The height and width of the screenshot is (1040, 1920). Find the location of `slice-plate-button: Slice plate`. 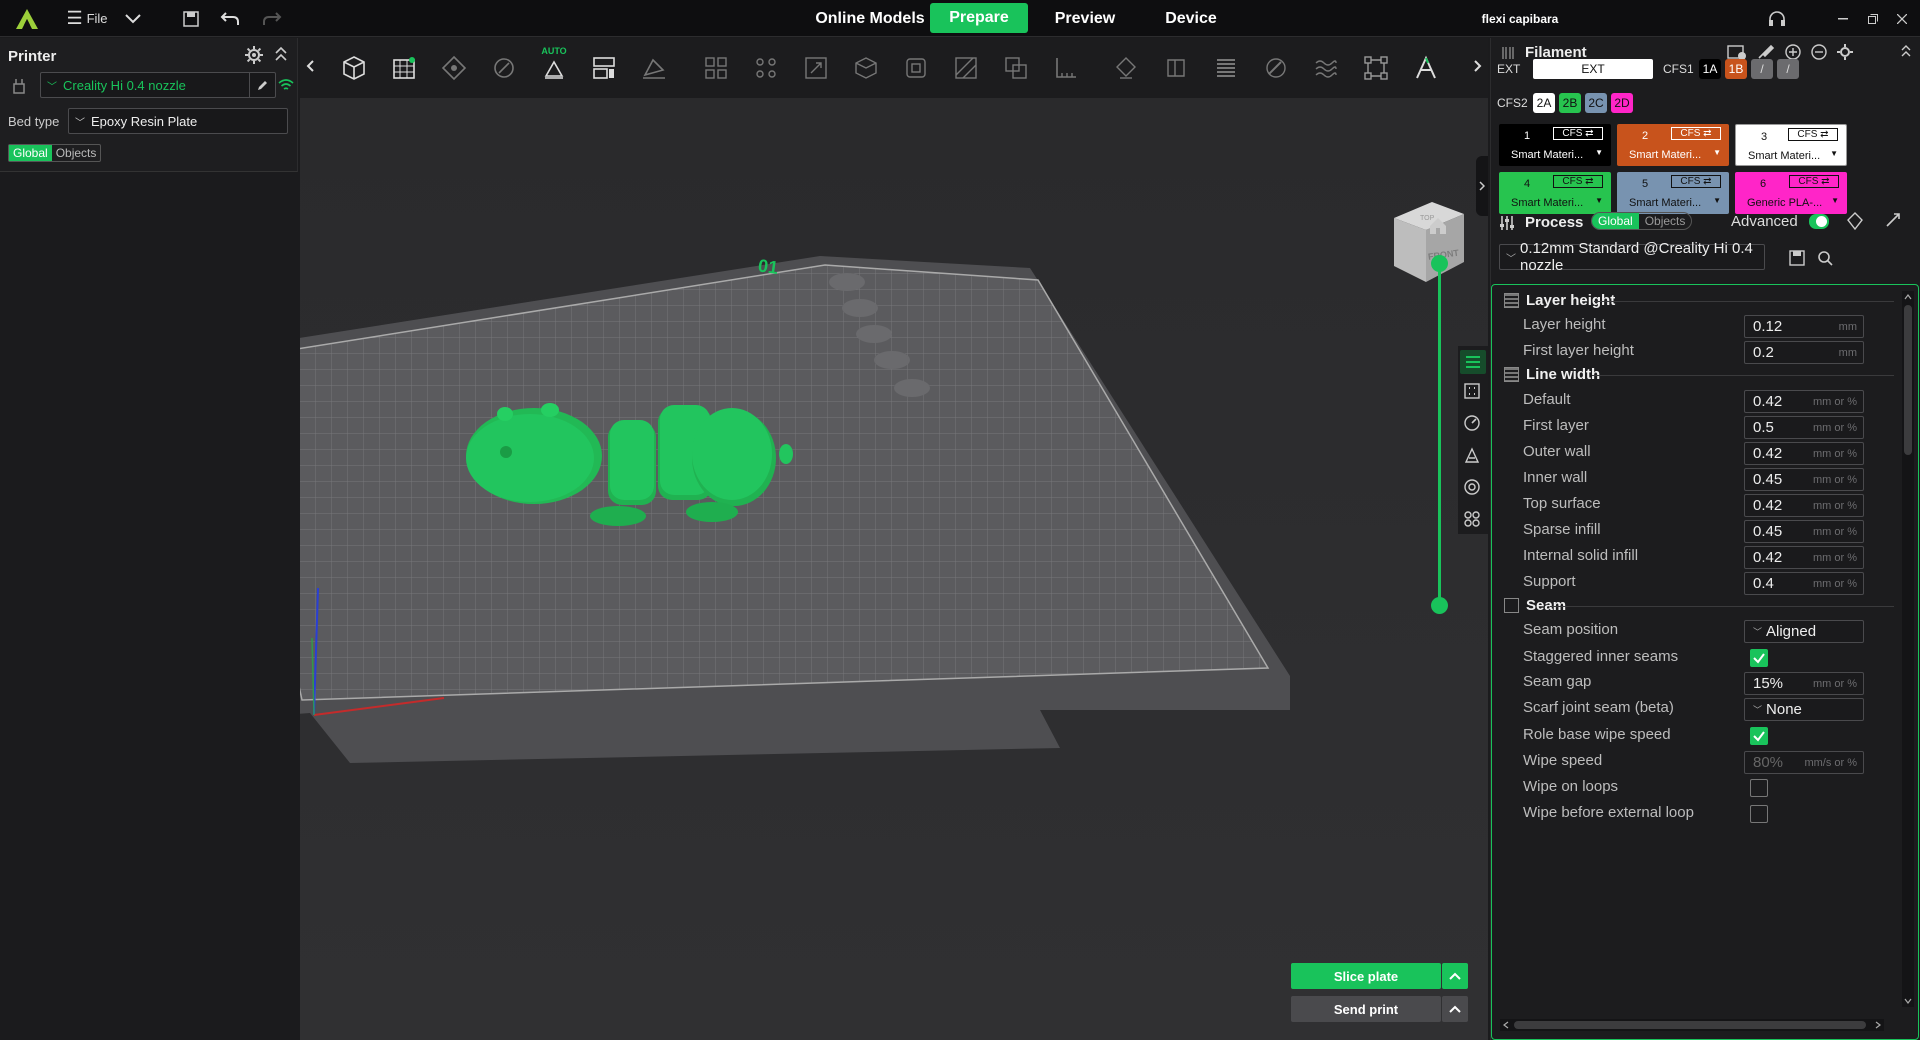

slice-plate-button: Slice plate is located at coordinates (1366, 976).